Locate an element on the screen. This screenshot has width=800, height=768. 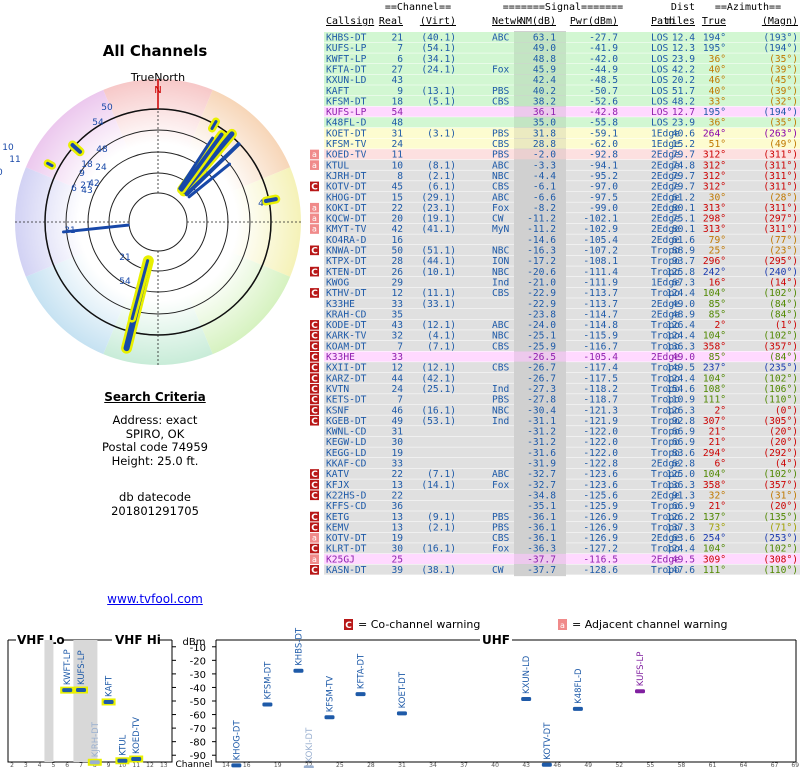
uhf-channel-tick: 69 is located at coordinates (795, 765).